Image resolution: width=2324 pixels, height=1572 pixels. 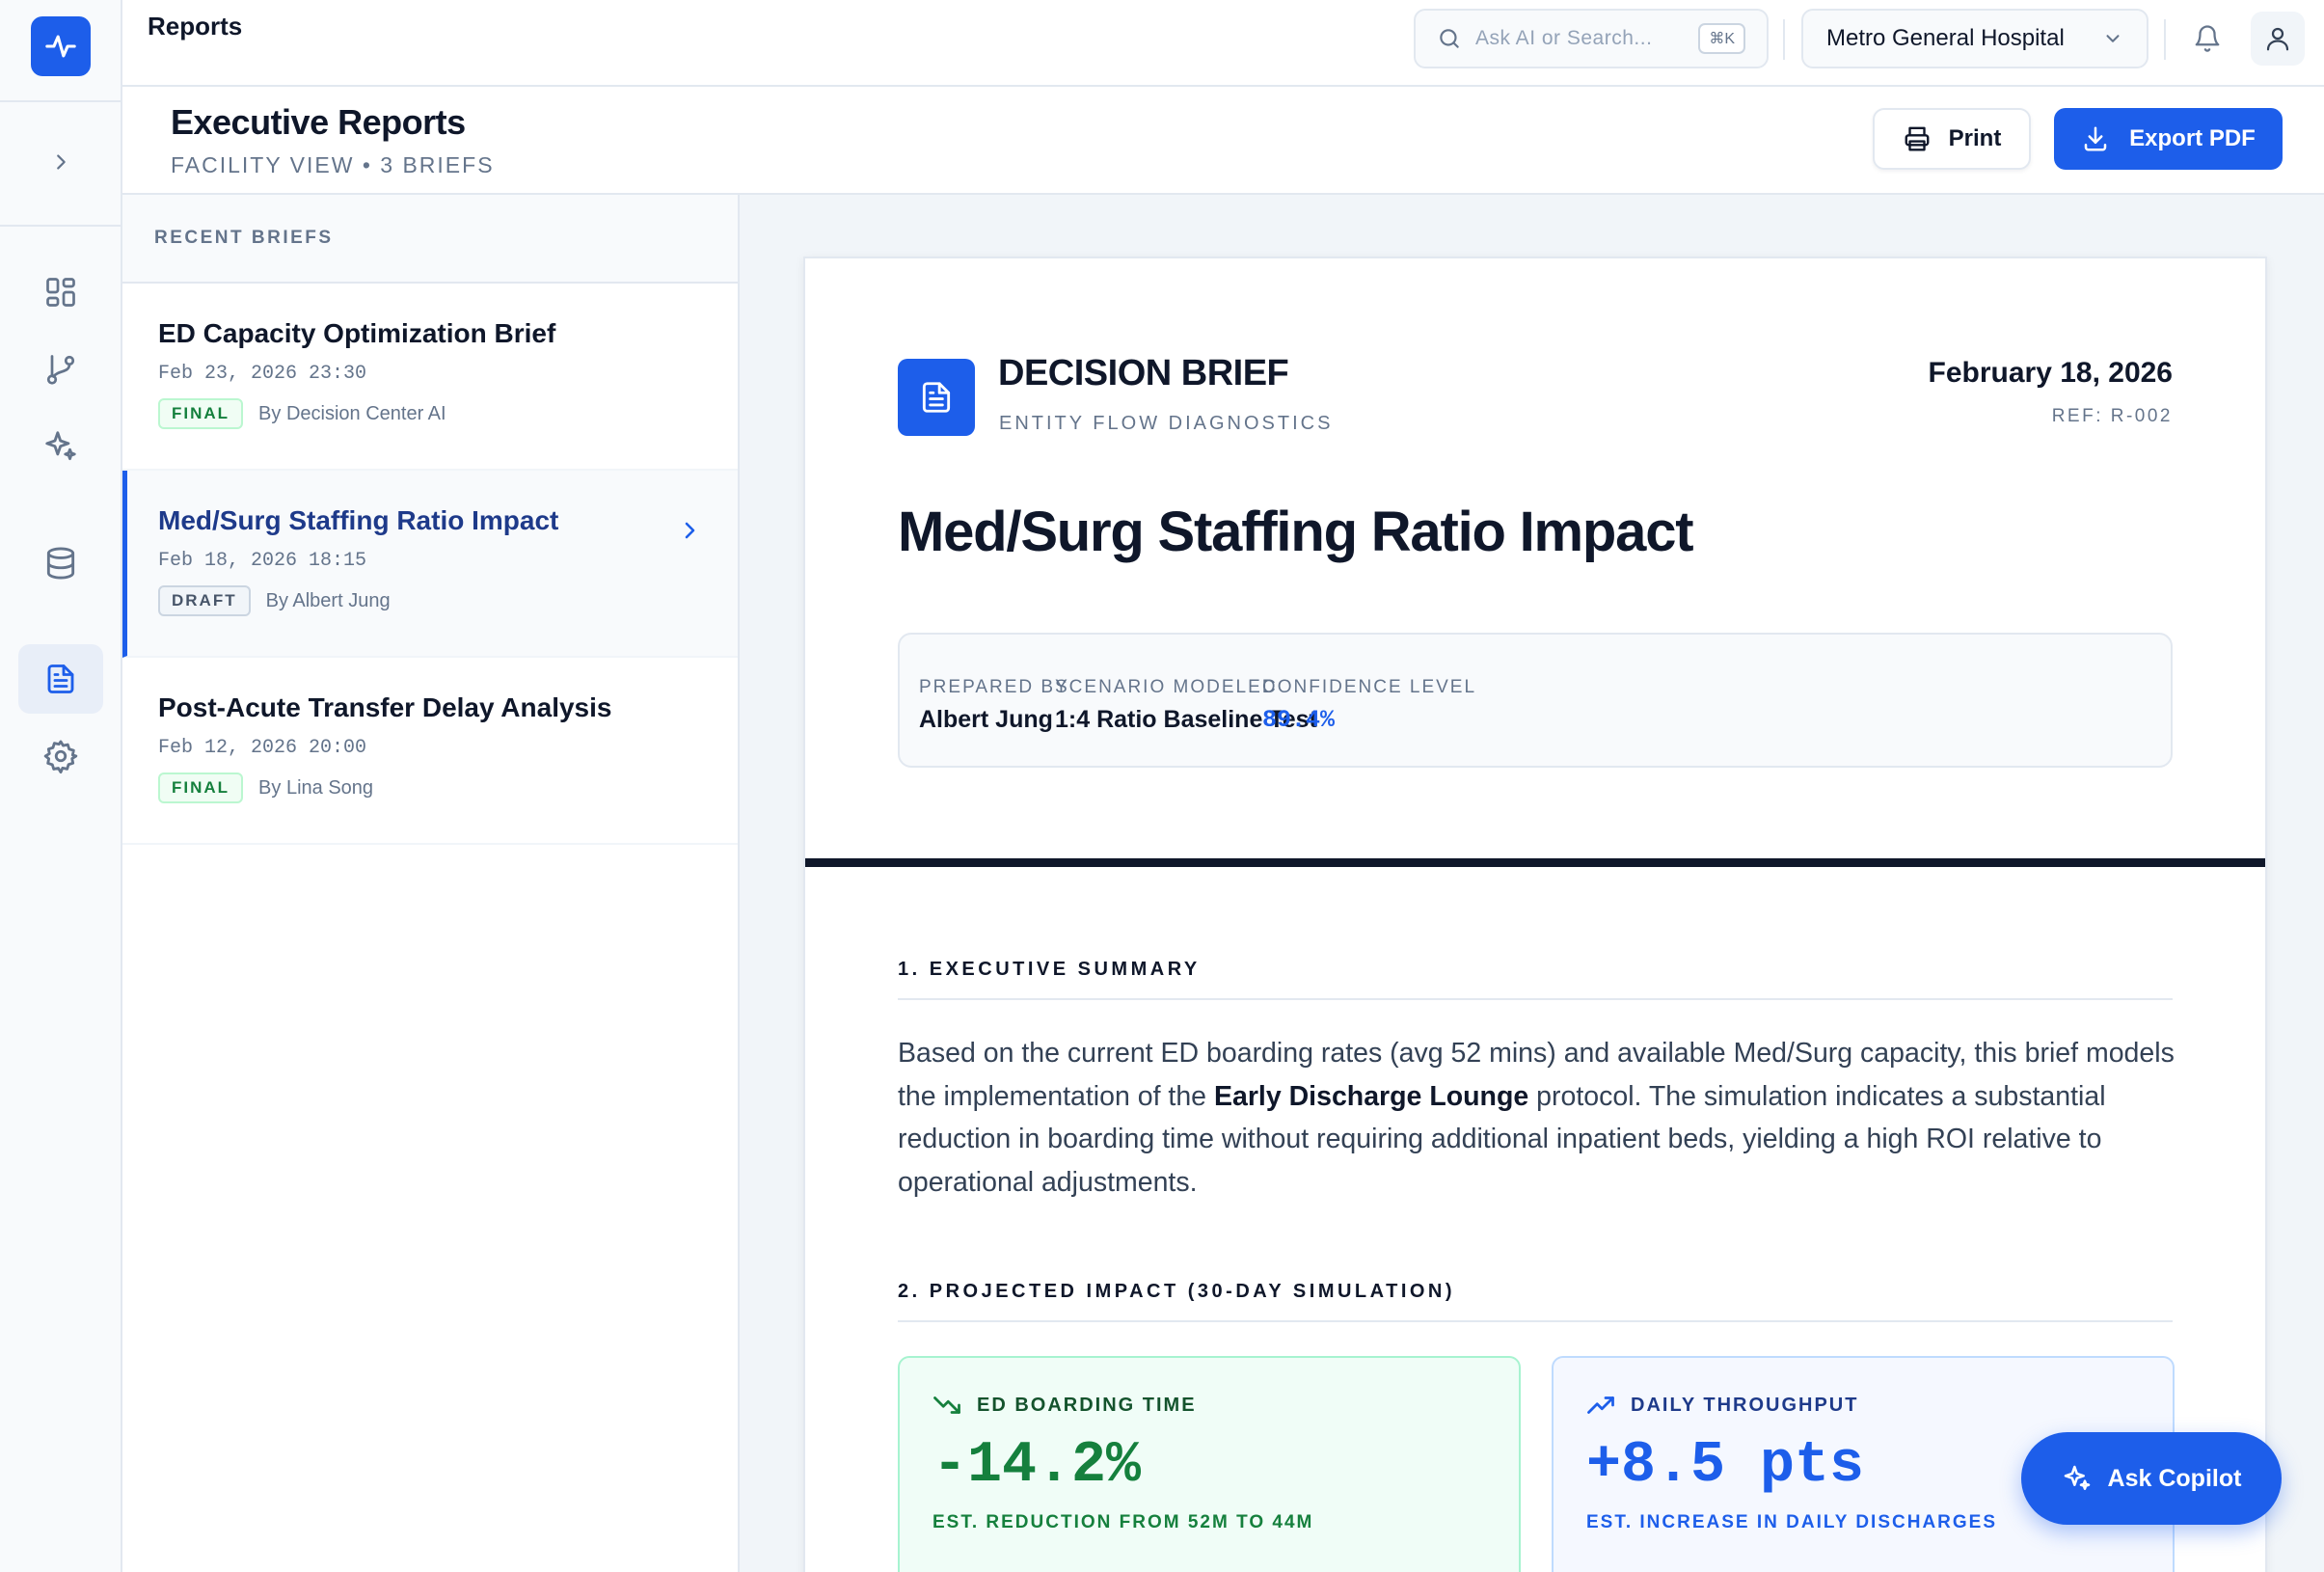 I want to click on brief-name: Post-Acute Transfer Delay Analysis, so click(x=385, y=707).